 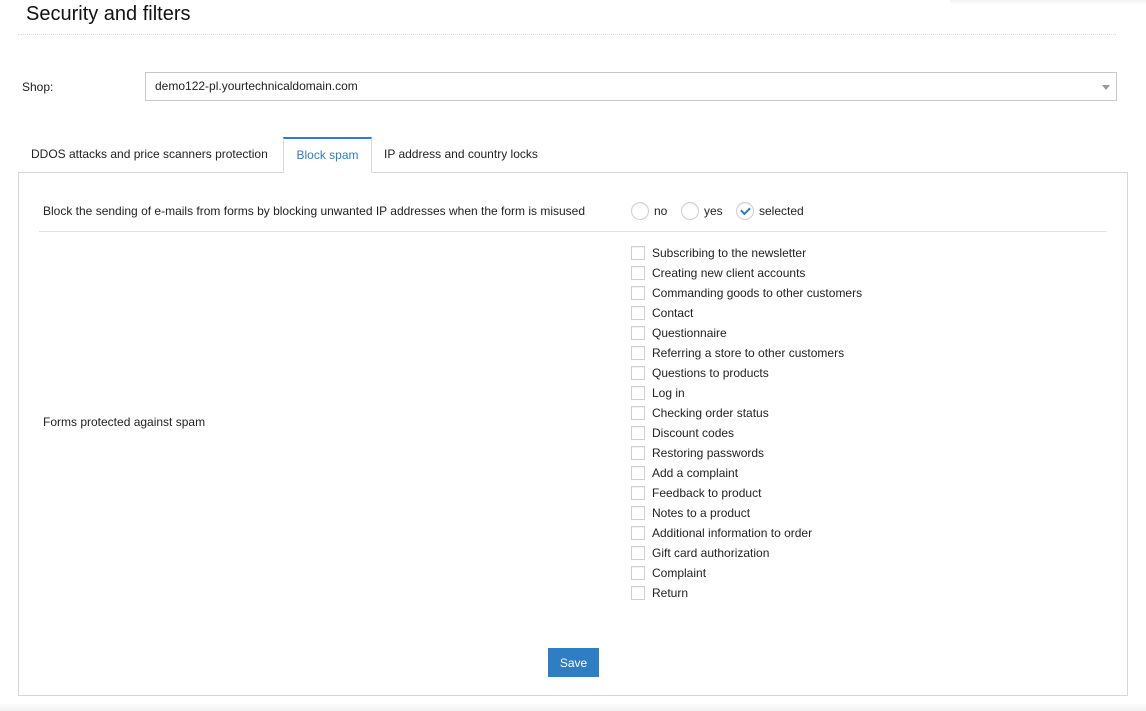 What do you see at coordinates (757, 293) in the screenshot?
I see `checkbox-label: Commanding goods to other customers` at bounding box center [757, 293].